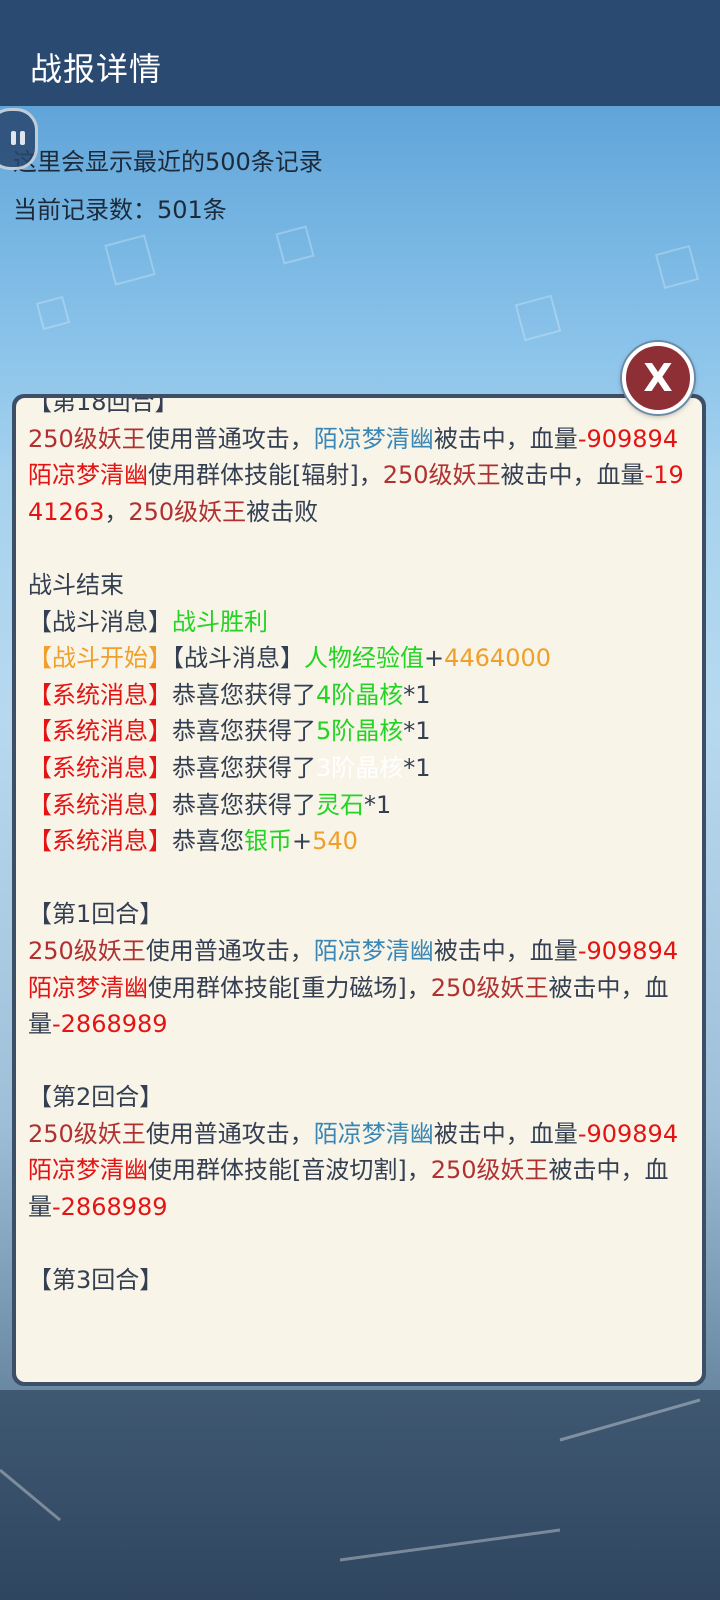 The width and height of the screenshot is (720, 1600). I want to click on exp-label: 人物经验值, so click(364, 658).